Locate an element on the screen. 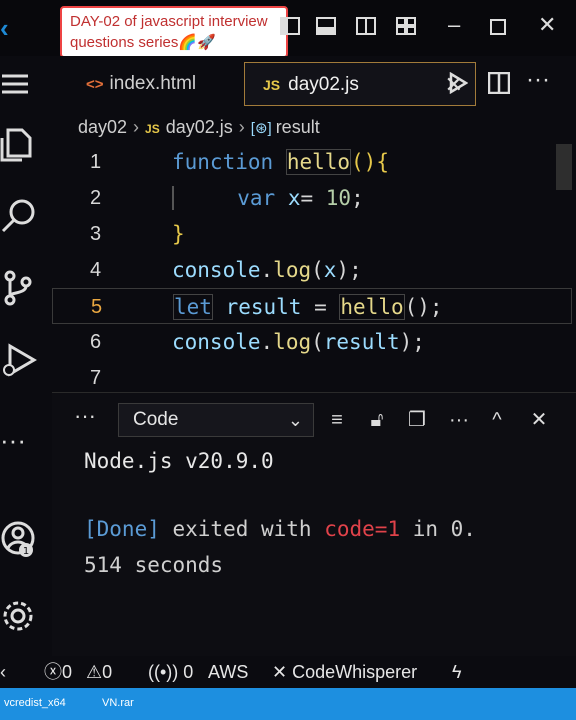 This screenshot has height=720, width=576. maximize-icon is located at coordinates (498, 27).